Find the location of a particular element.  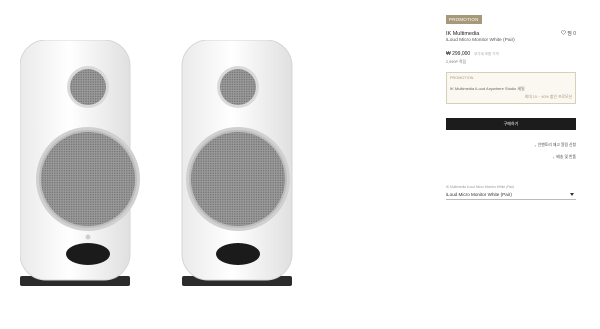

heart-icon is located at coordinates (564, 33).